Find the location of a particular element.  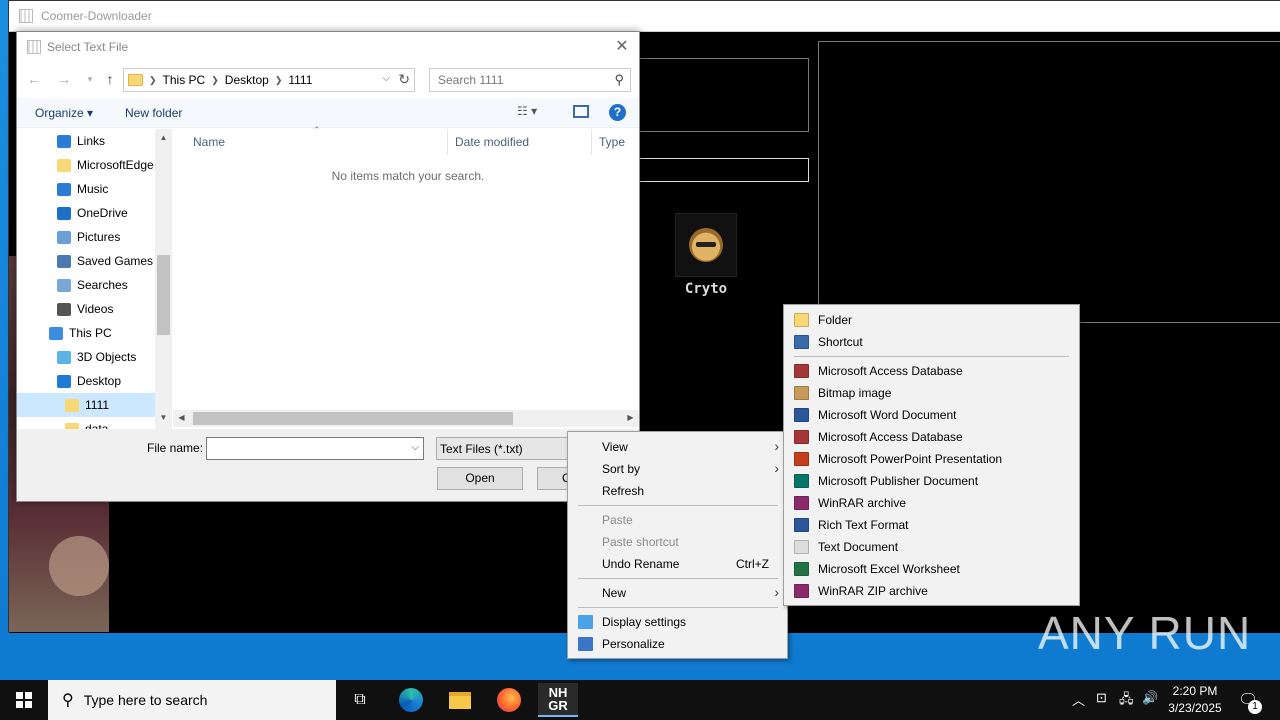

nav-item-onedrive: OneDrive is located at coordinates (86, 213).